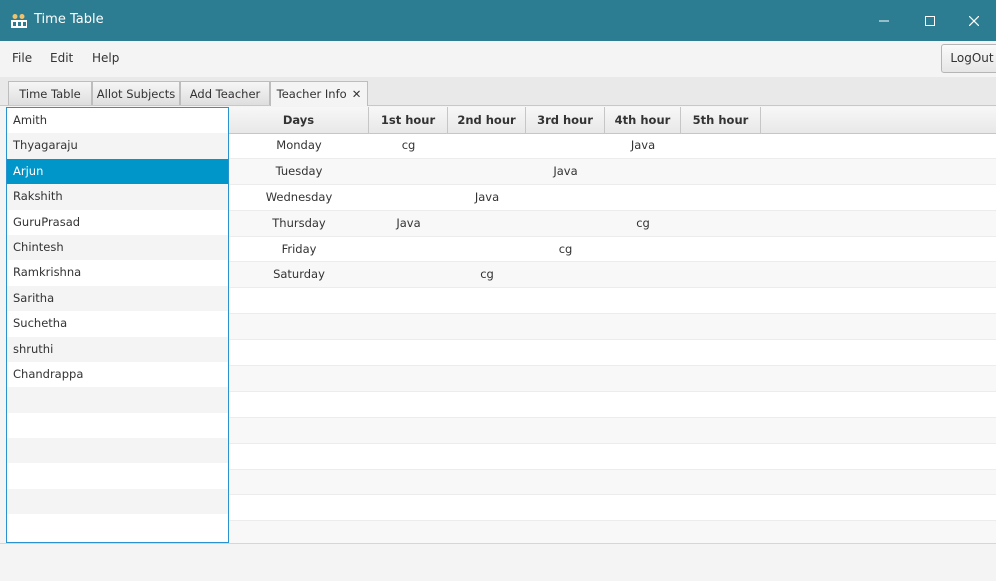 The width and height of the screenshot is (996, 581). I want to click on list-item: Amith, so click(117, 120).